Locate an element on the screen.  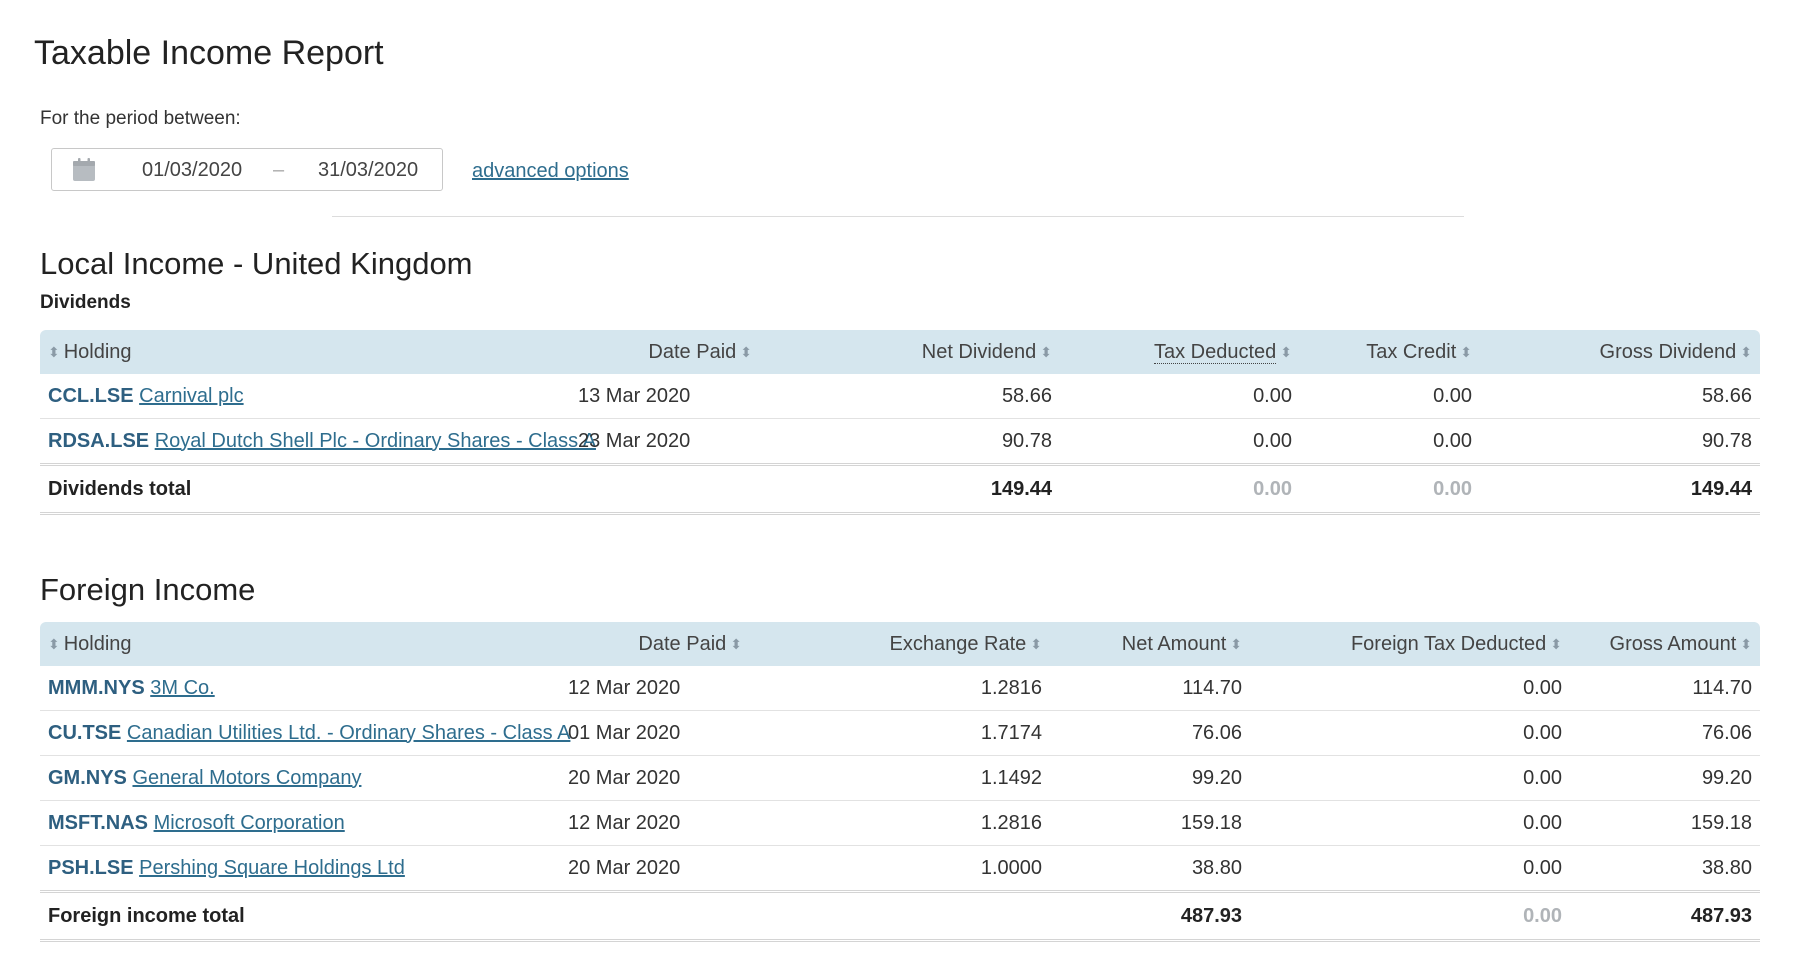
col-gross-dividend: Gross Dividend ⬍ is located at coordinates (1620, 352).